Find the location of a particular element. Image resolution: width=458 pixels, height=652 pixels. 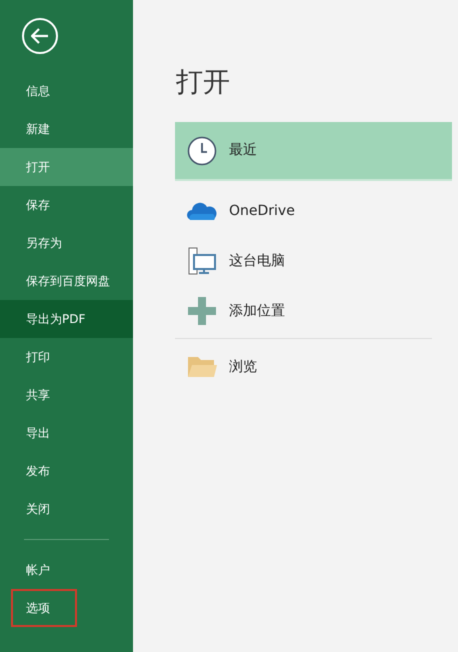

folder-icon is located at coordinates (202, 367).